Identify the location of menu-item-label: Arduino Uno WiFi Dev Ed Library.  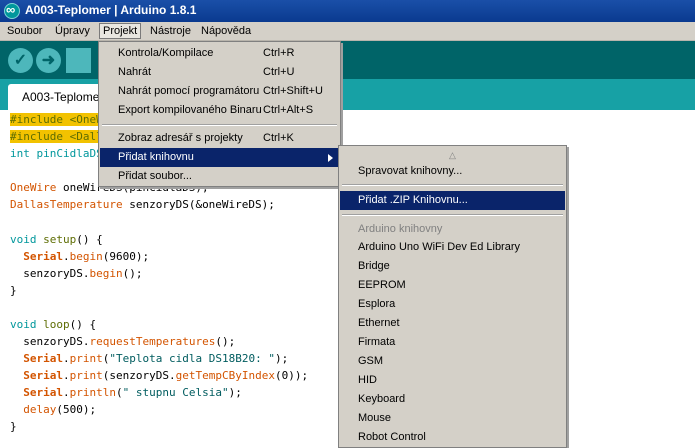
(439, 247).